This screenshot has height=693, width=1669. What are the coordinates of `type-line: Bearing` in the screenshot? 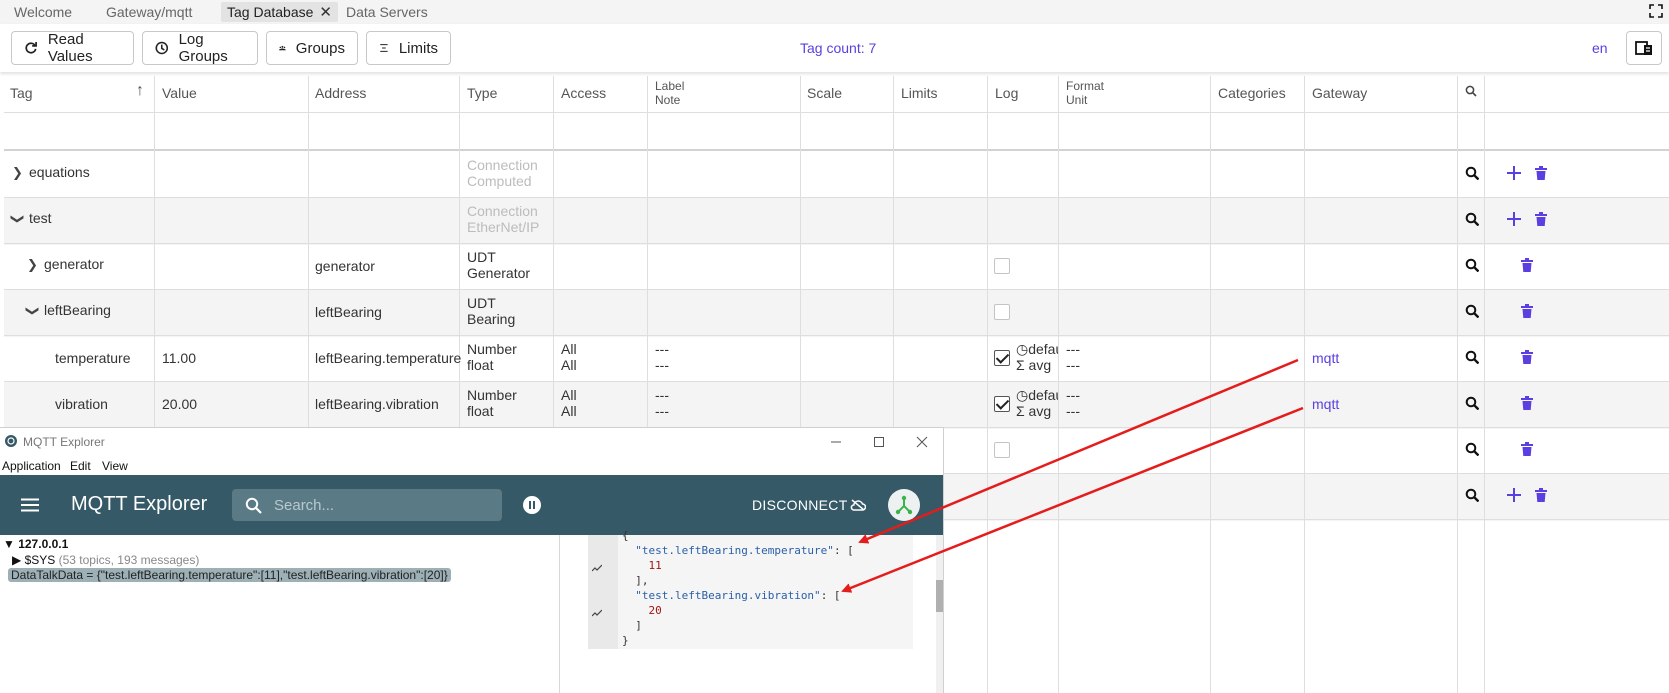 It's located at (491, 319).